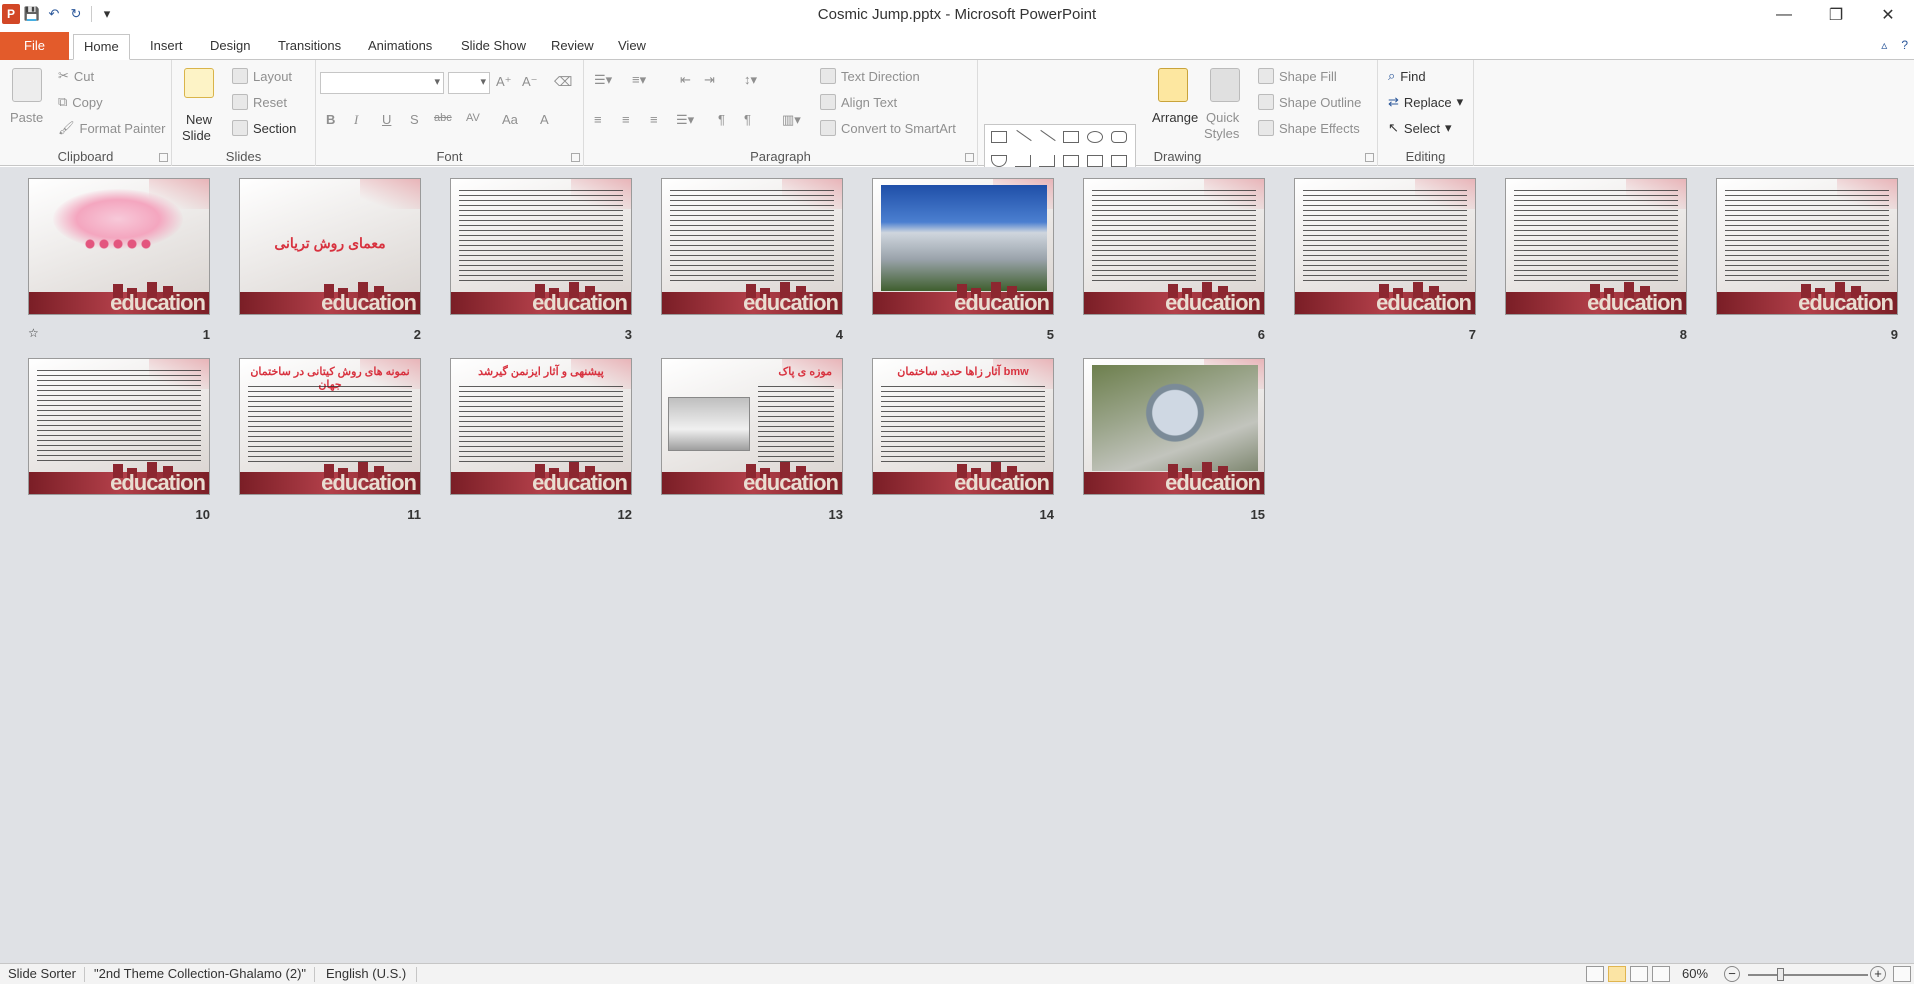 This screenshot has width=1914, height=984. Describe the element at coordinates (34, 46) in the screenshot. I see `tab-file: File` at that location.